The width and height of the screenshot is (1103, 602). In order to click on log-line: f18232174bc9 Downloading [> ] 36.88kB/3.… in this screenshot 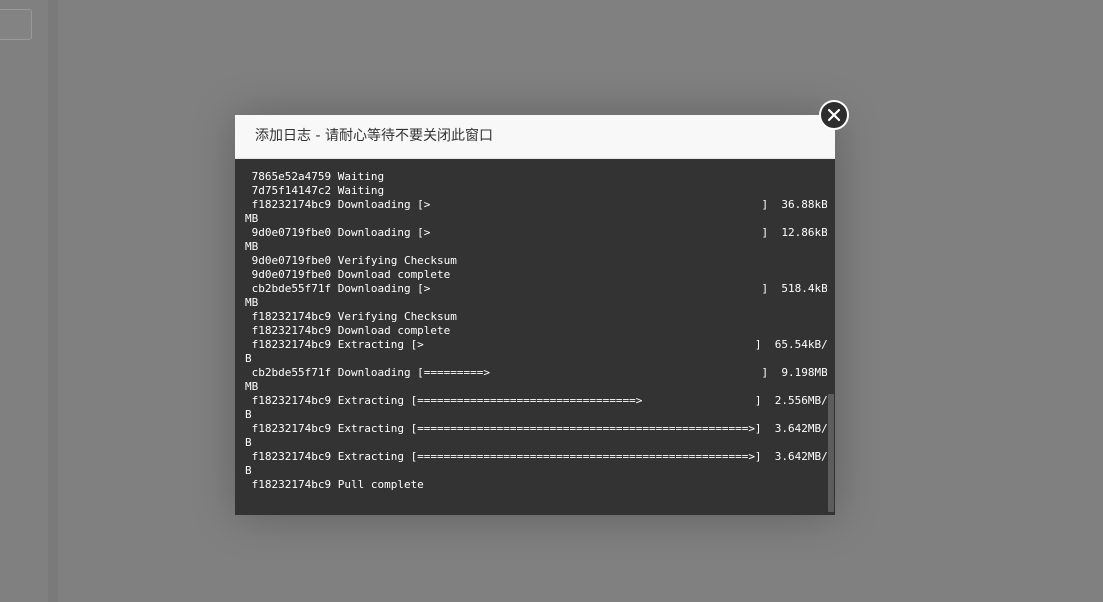, I will do `click(540, 204)`.